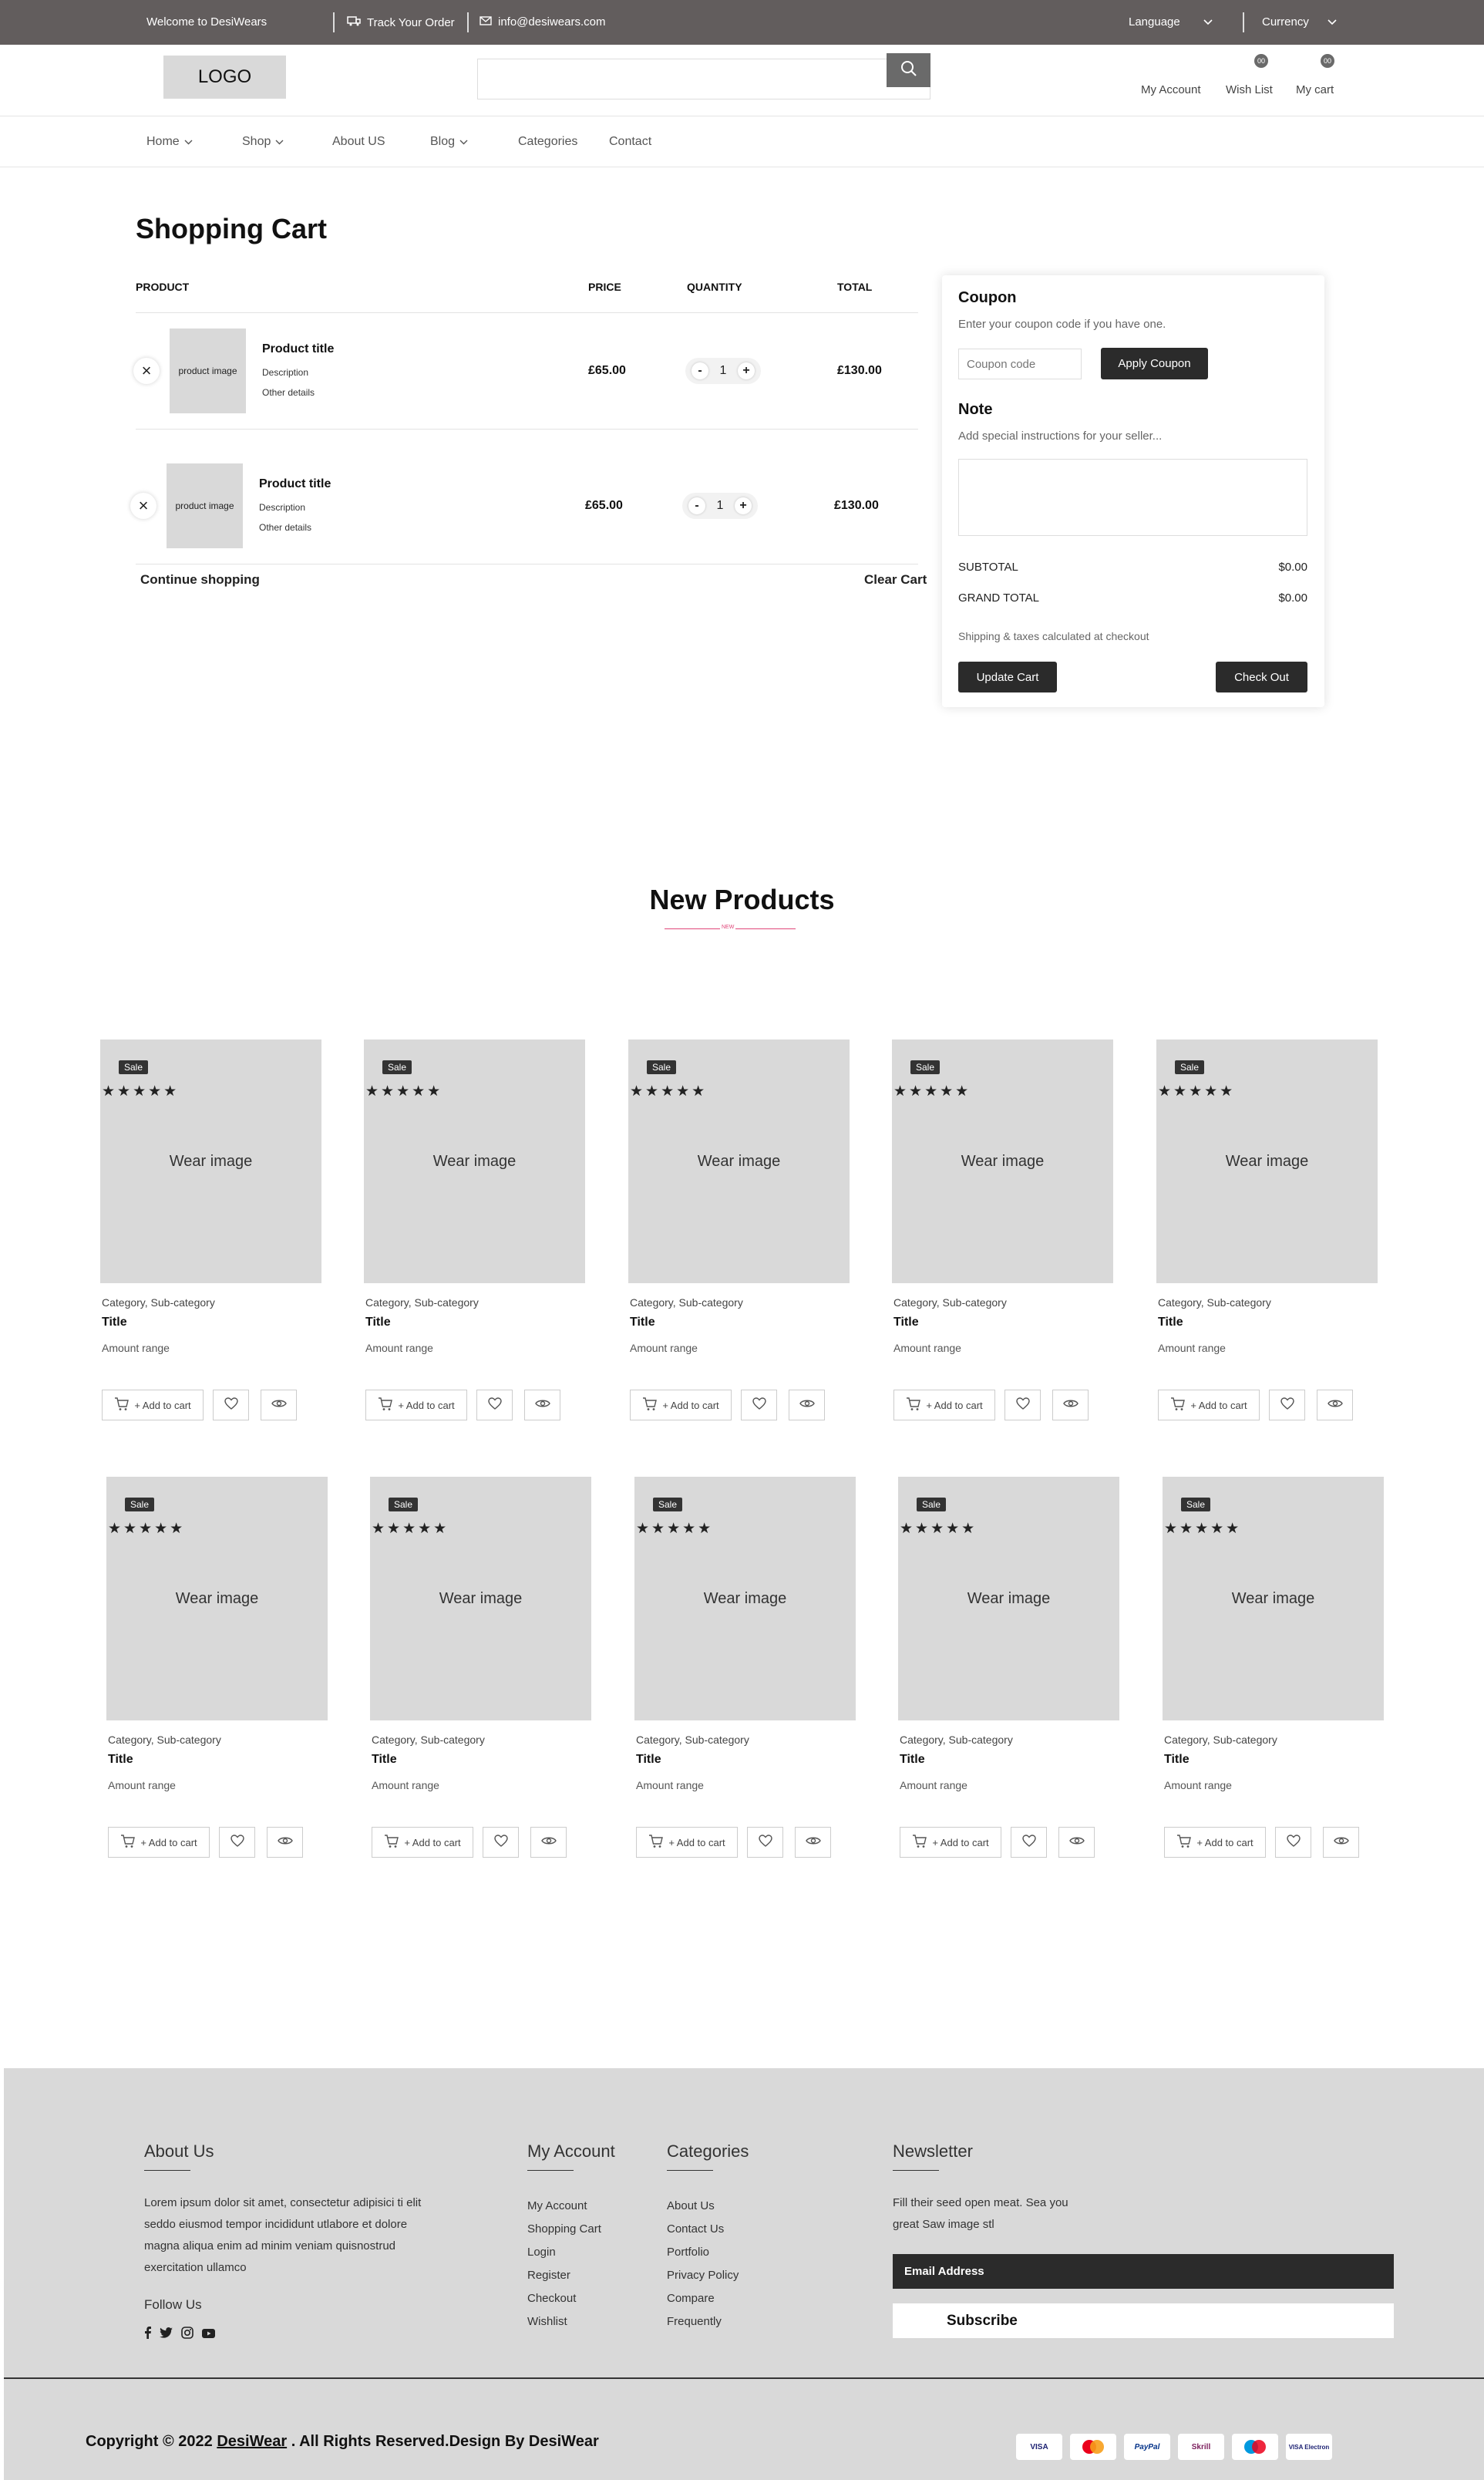  I want to click on footer-link-checkout: Checkout, so click(551, 2299).